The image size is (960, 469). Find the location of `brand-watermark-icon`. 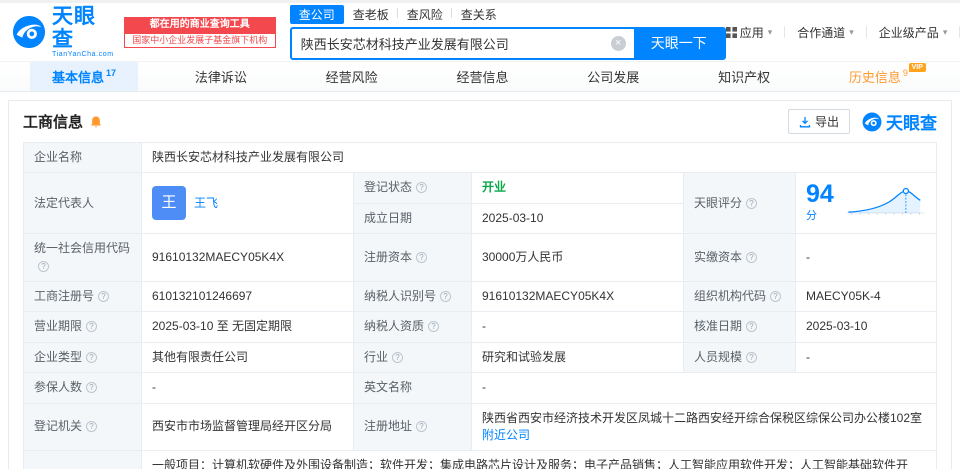

brand-watermark-icon is located at coordinates (872, 121).